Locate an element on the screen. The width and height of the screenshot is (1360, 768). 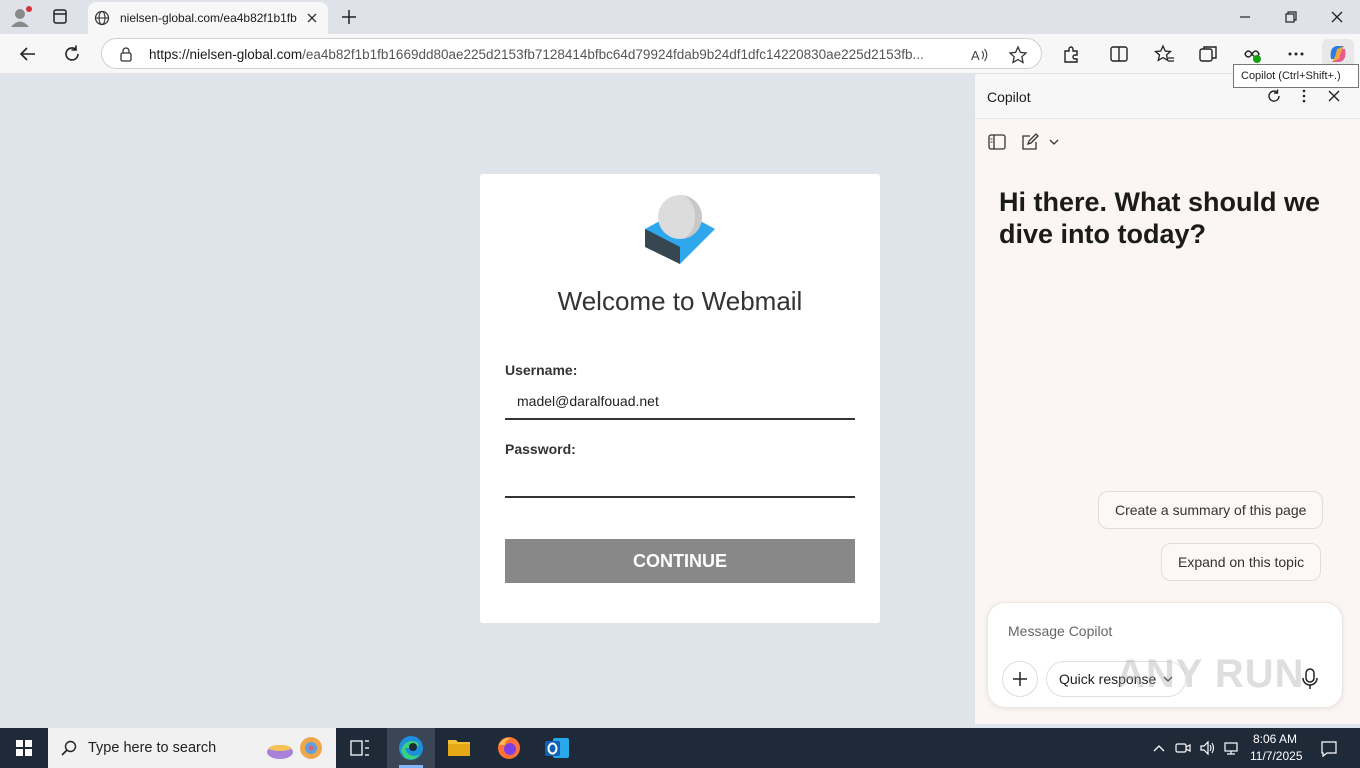
read-aloud-icon: A is located at coordinates (980, 55).